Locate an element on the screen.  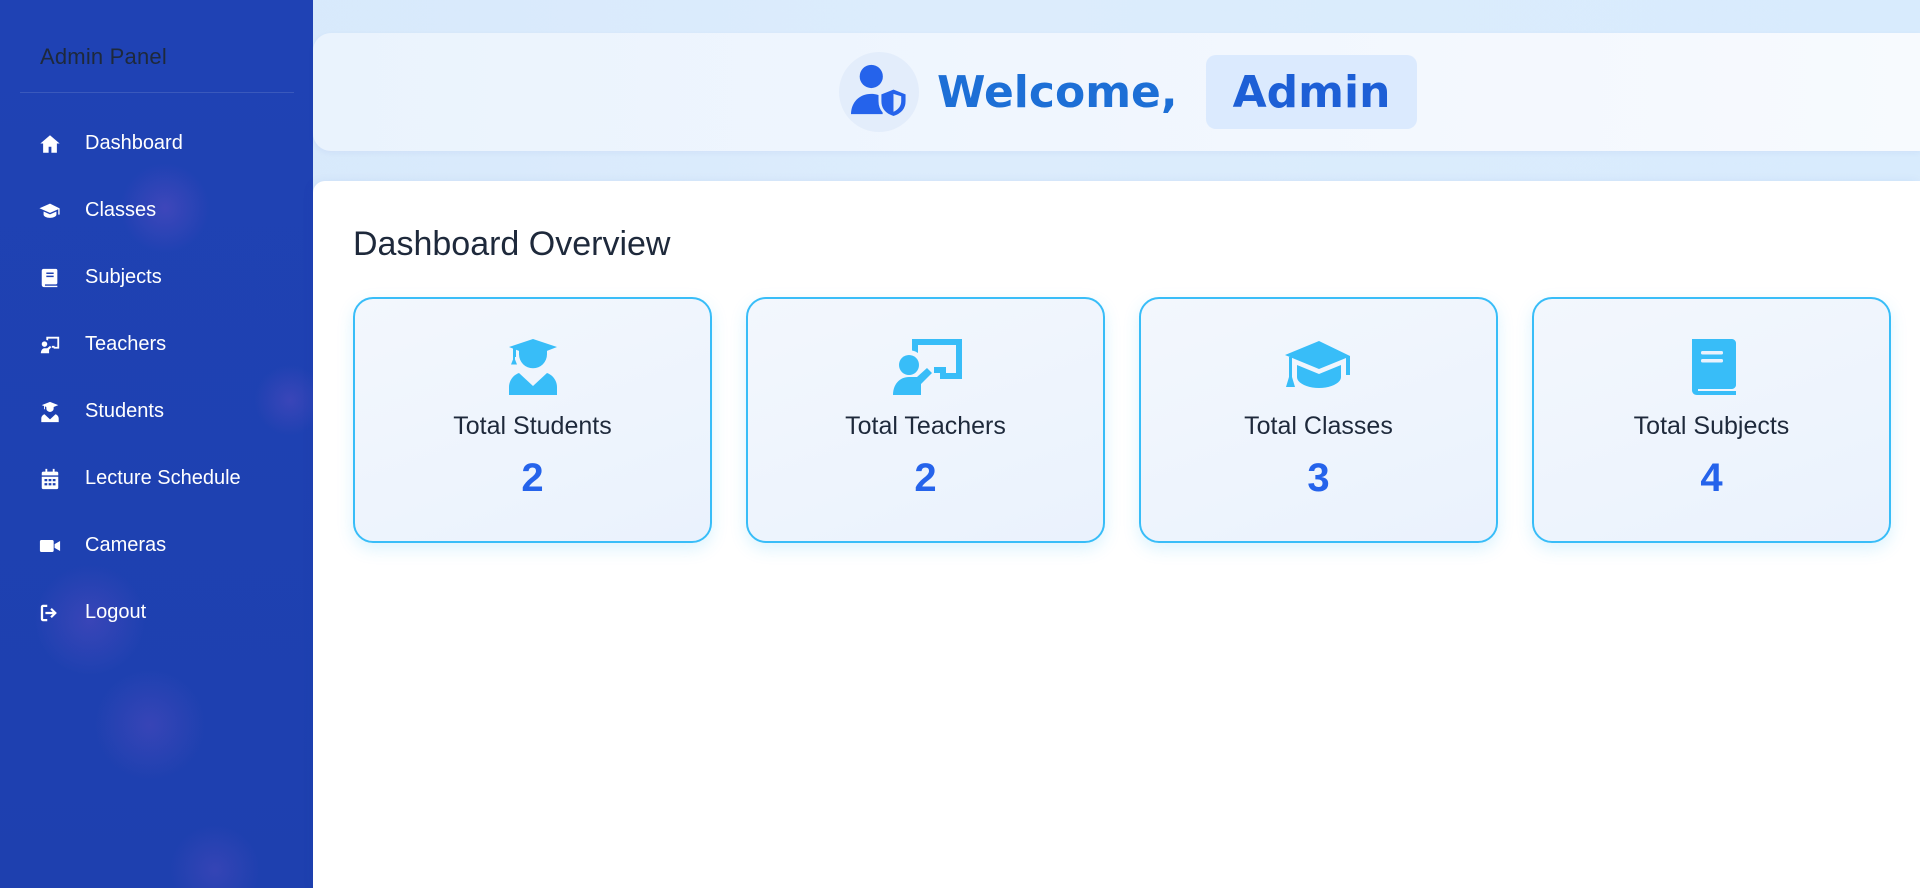
sidebar-item-label: Classes is located at coordinates (121, 210).